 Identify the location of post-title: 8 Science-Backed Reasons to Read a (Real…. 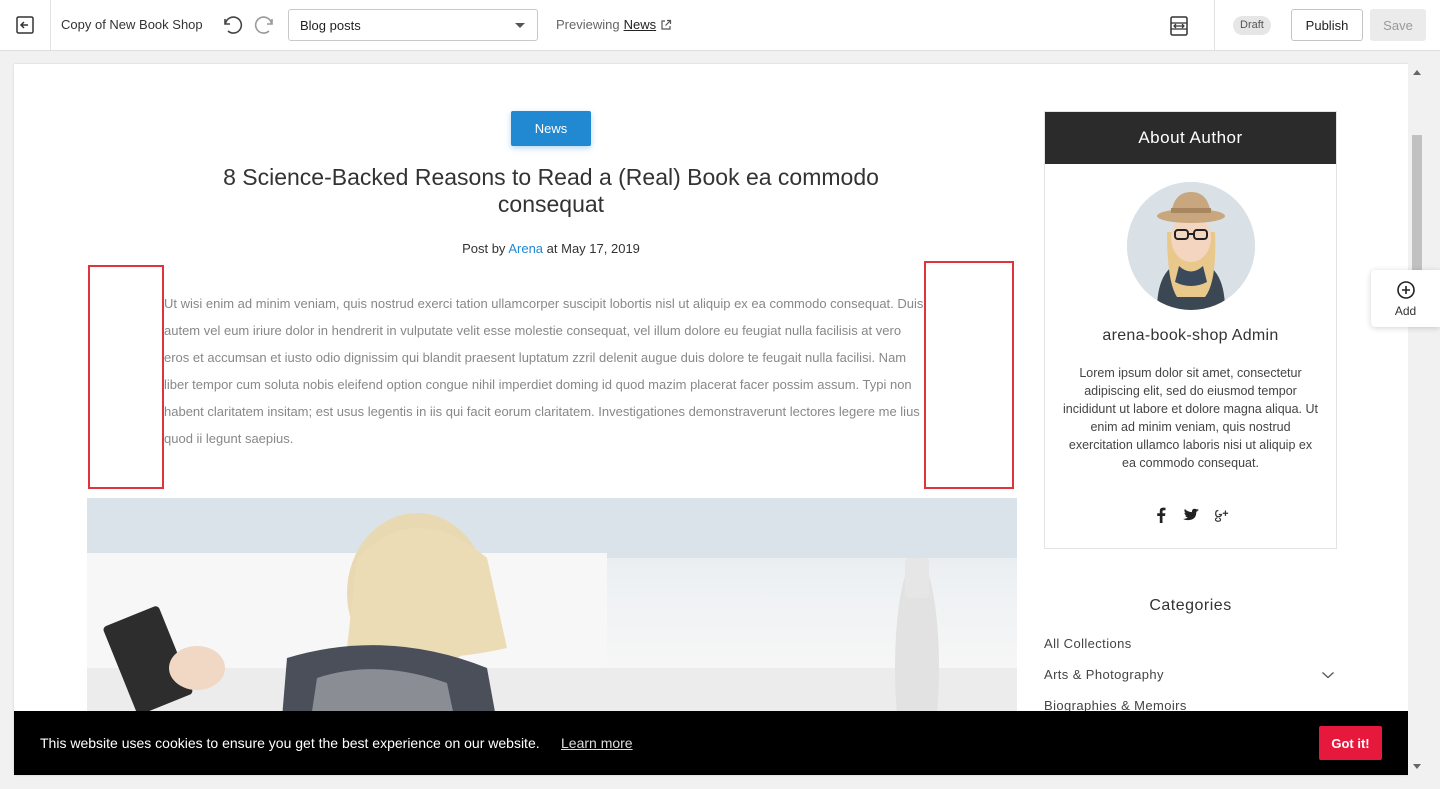
(551, 190).